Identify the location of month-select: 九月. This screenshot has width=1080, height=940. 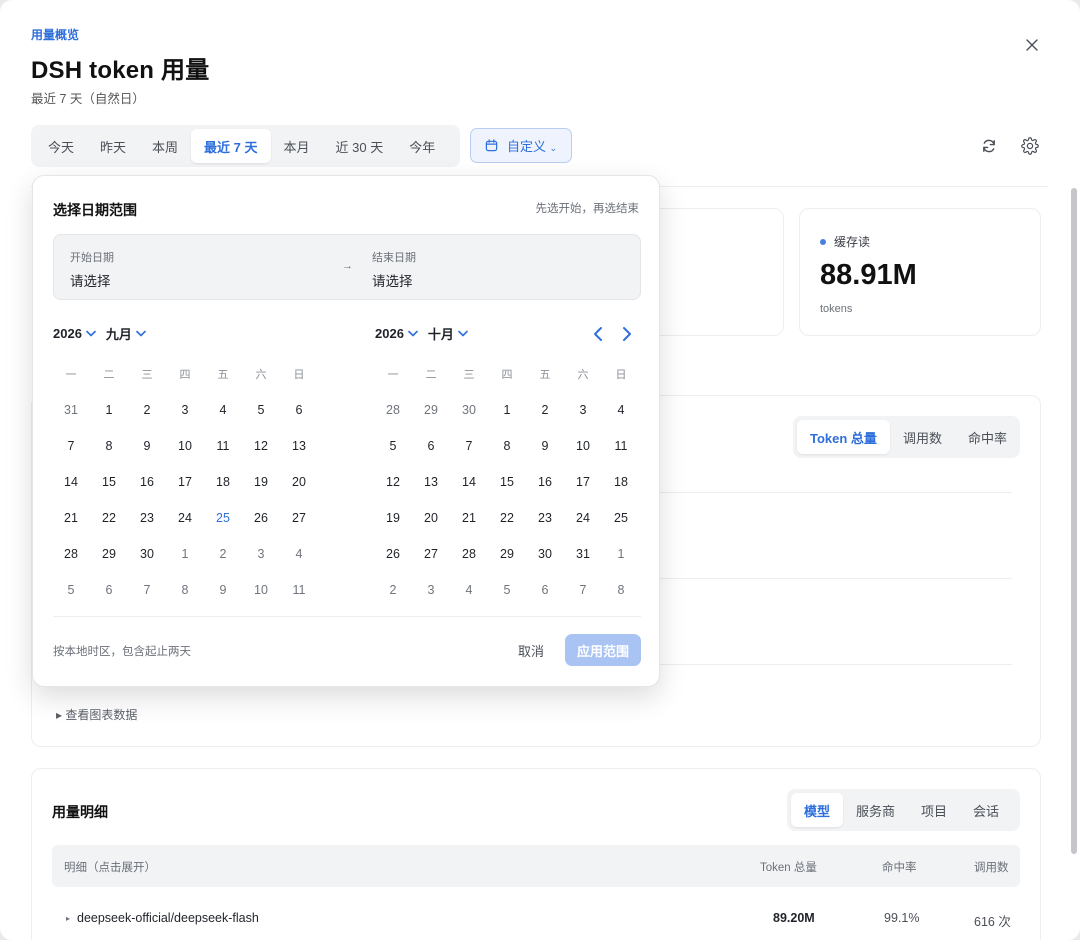
(126, 333).